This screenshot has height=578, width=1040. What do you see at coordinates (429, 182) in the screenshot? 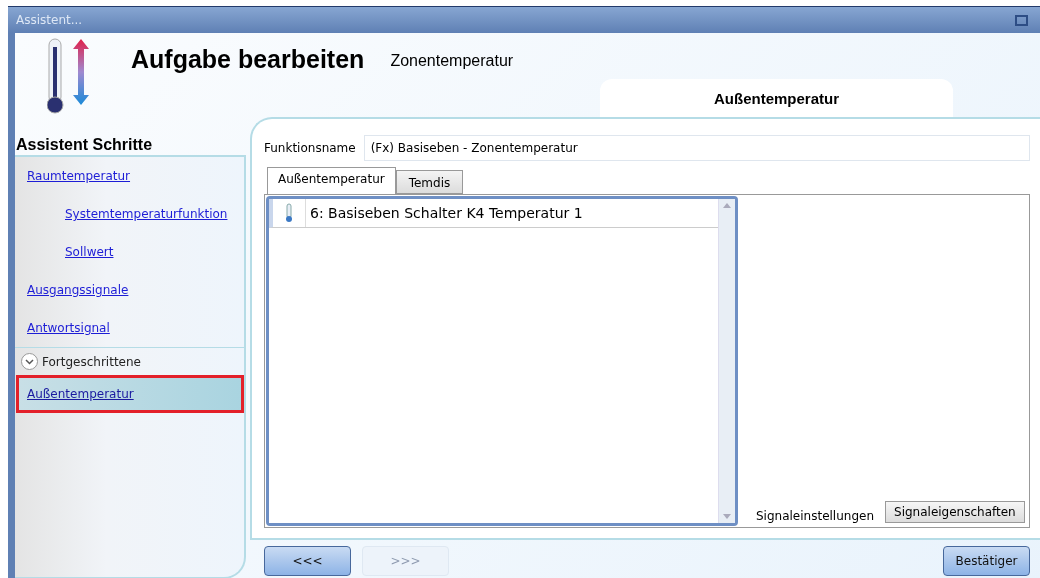
I see `tab: Temdis` at bounding box center [429, 182].